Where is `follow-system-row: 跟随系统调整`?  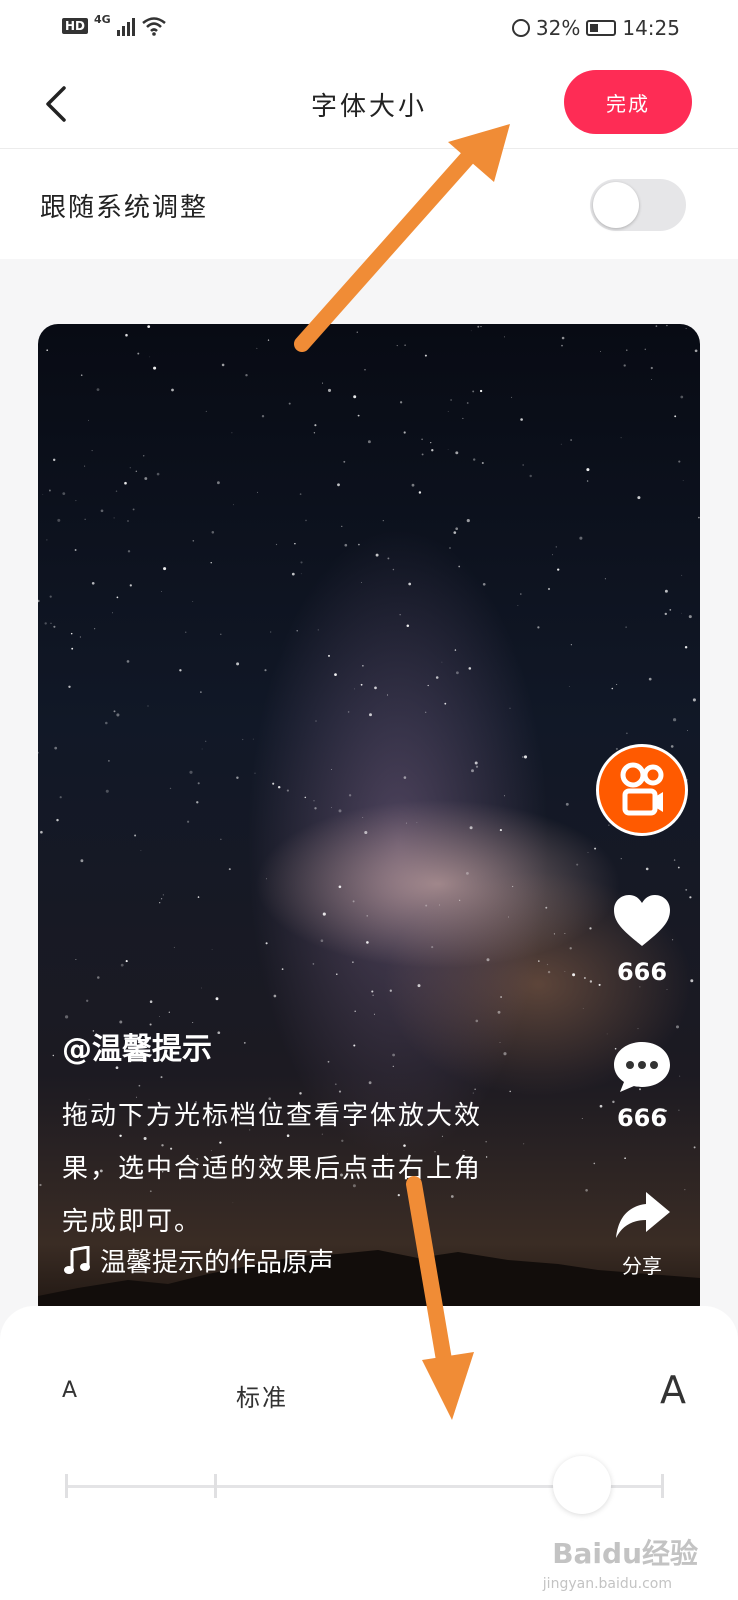
follow-system-row: 跟随系统调整 is located at coordinates (369, 204).